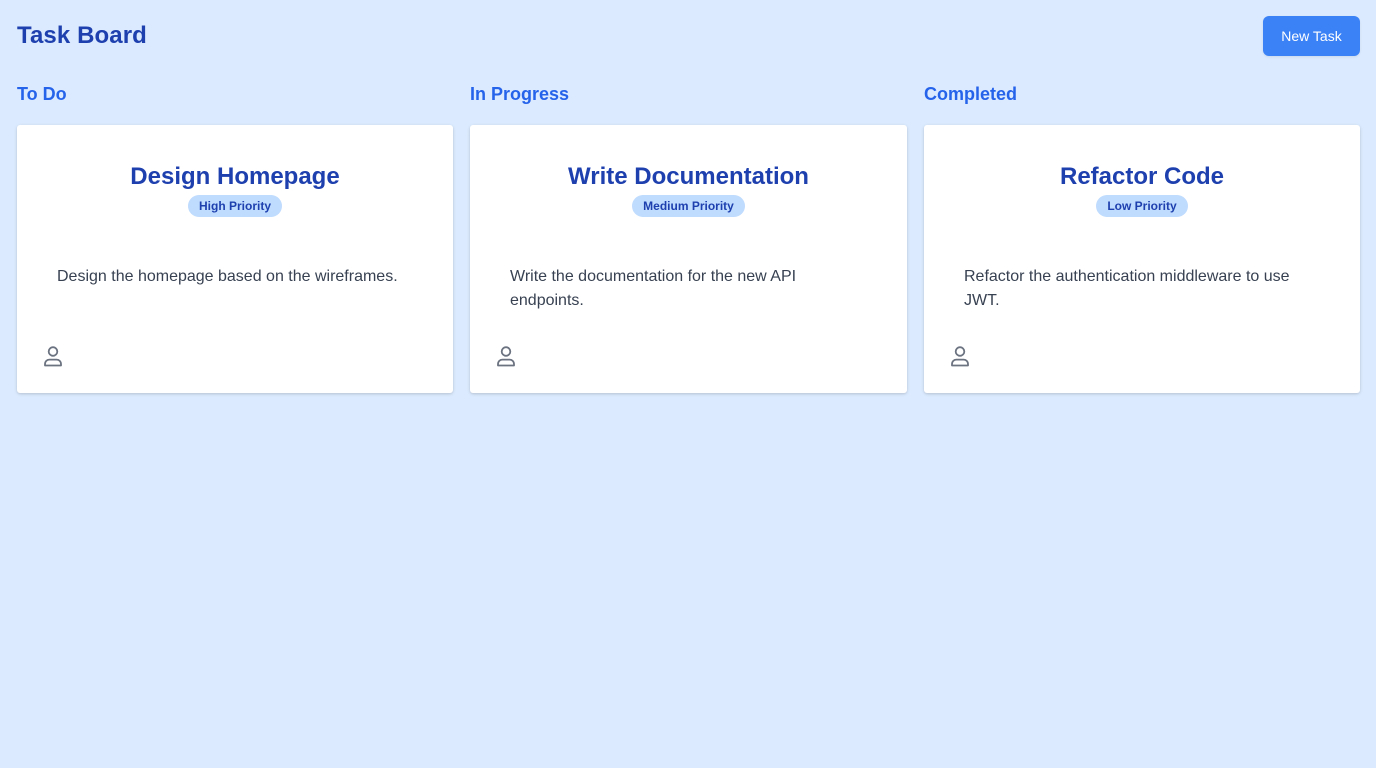 This screenshot has height=768, width=1376. I want to click on task-title: Write Documentation, so click(688, 176).